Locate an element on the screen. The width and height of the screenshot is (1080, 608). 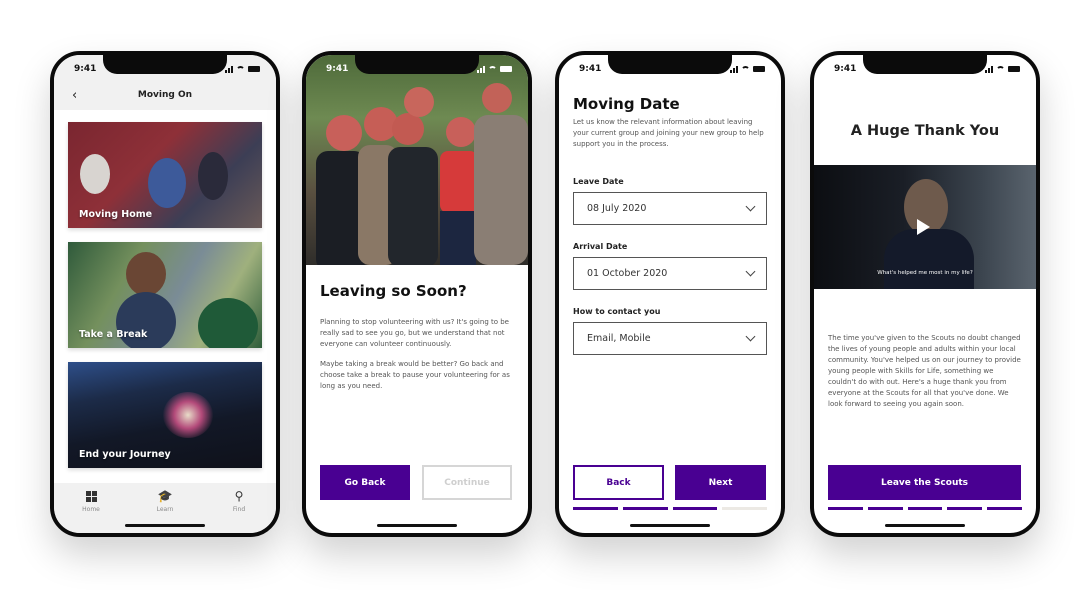
page-title: Leaving so Soon? is located at coordinates (393, 291).